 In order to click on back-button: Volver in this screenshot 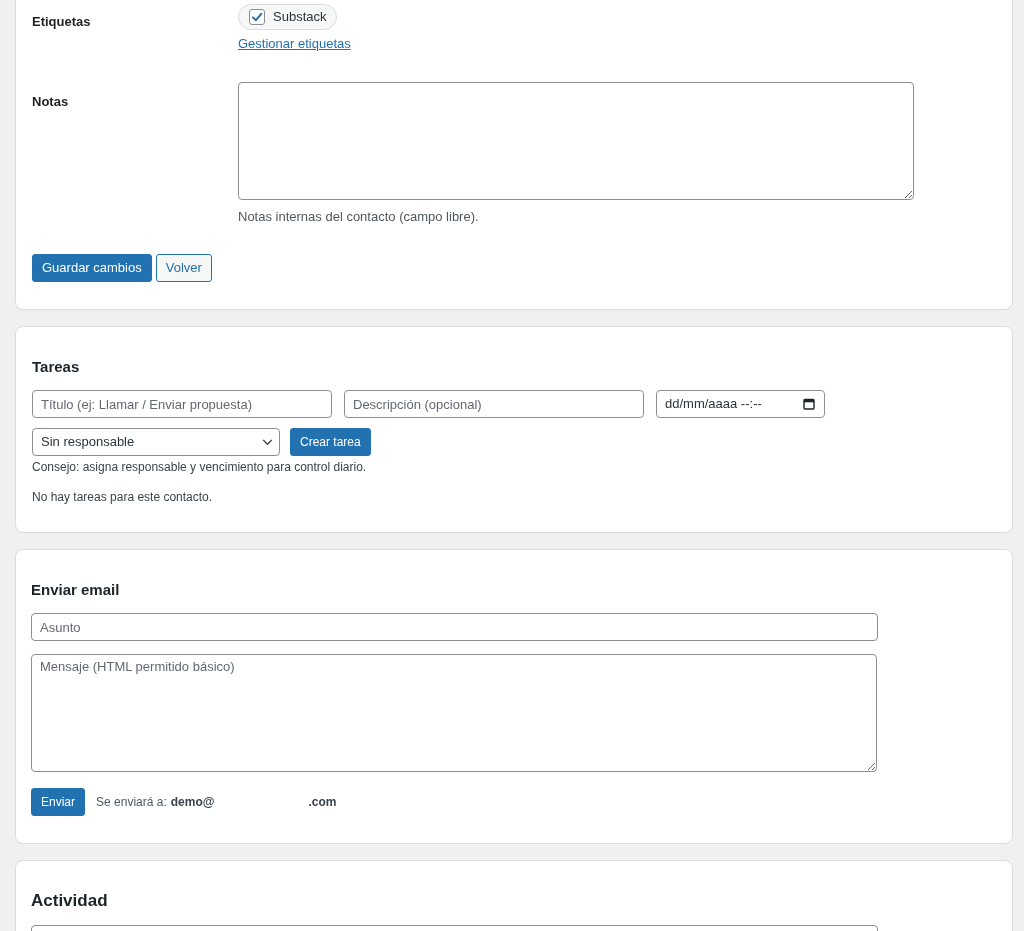, I will do `click(183, 268)`.